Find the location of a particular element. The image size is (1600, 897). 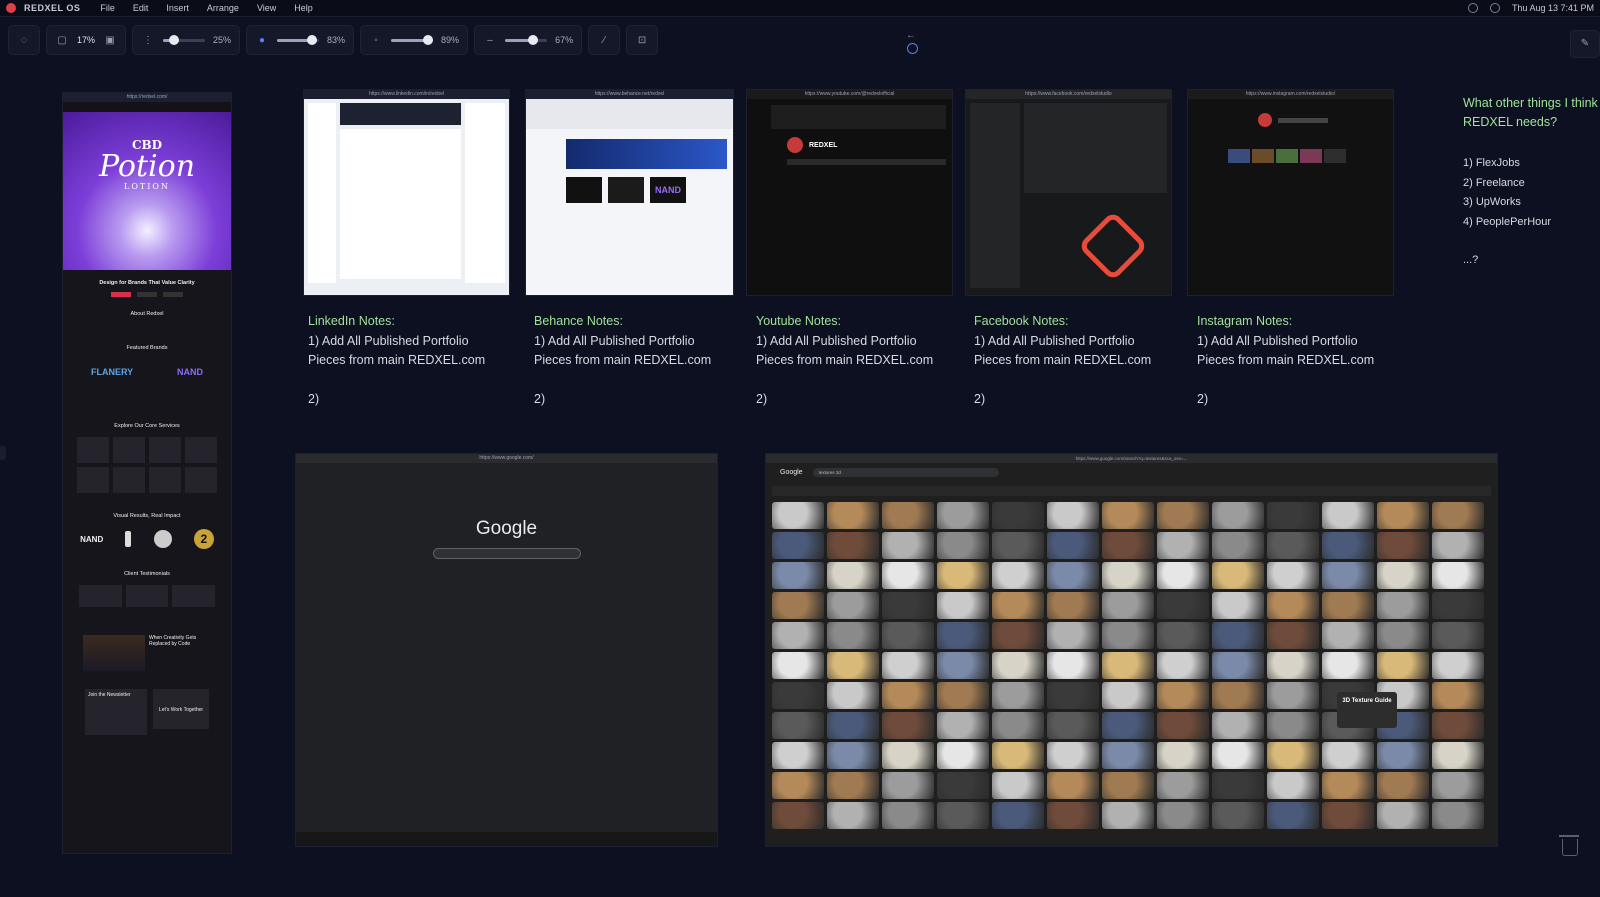

status-circle-icon is located at coordinates (1472, 8).